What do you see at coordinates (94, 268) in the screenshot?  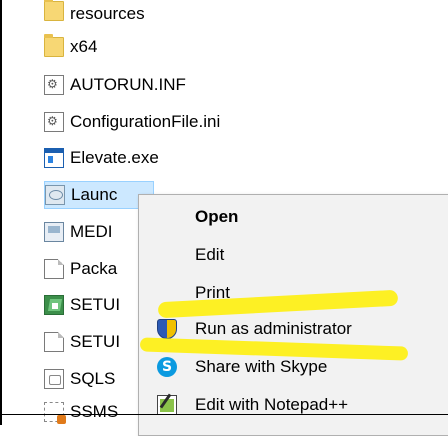 I see `file-name: Packa` at bounding box center [94, 268].